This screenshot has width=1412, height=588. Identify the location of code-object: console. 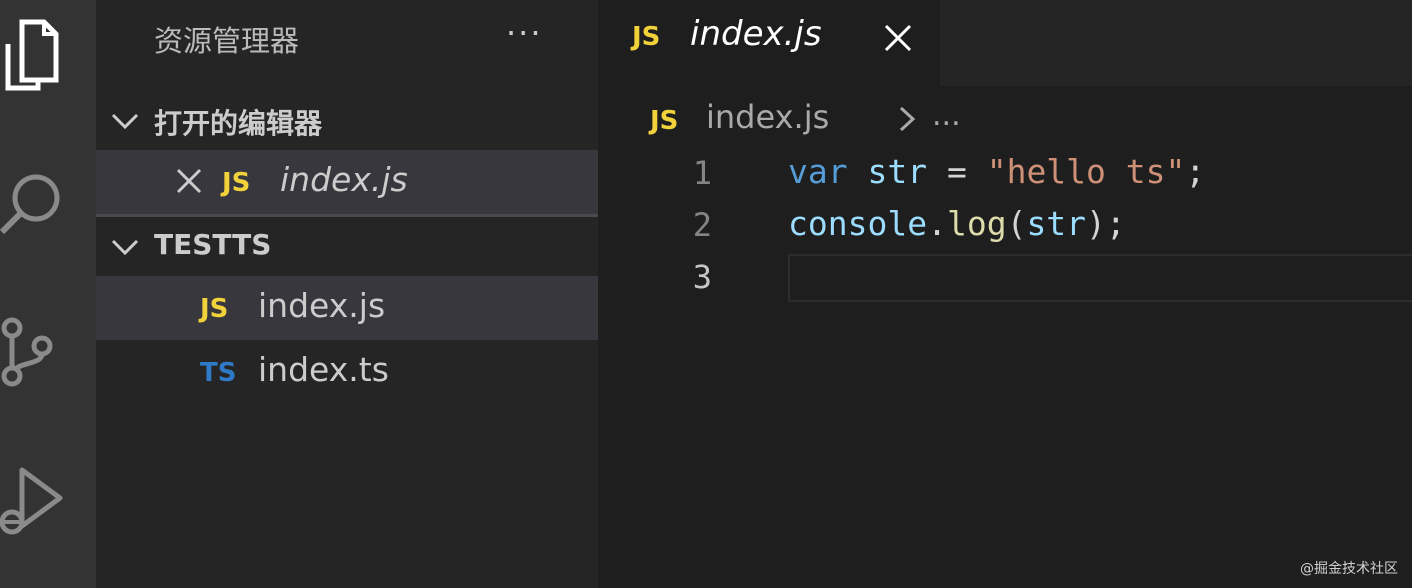
(858, 223).